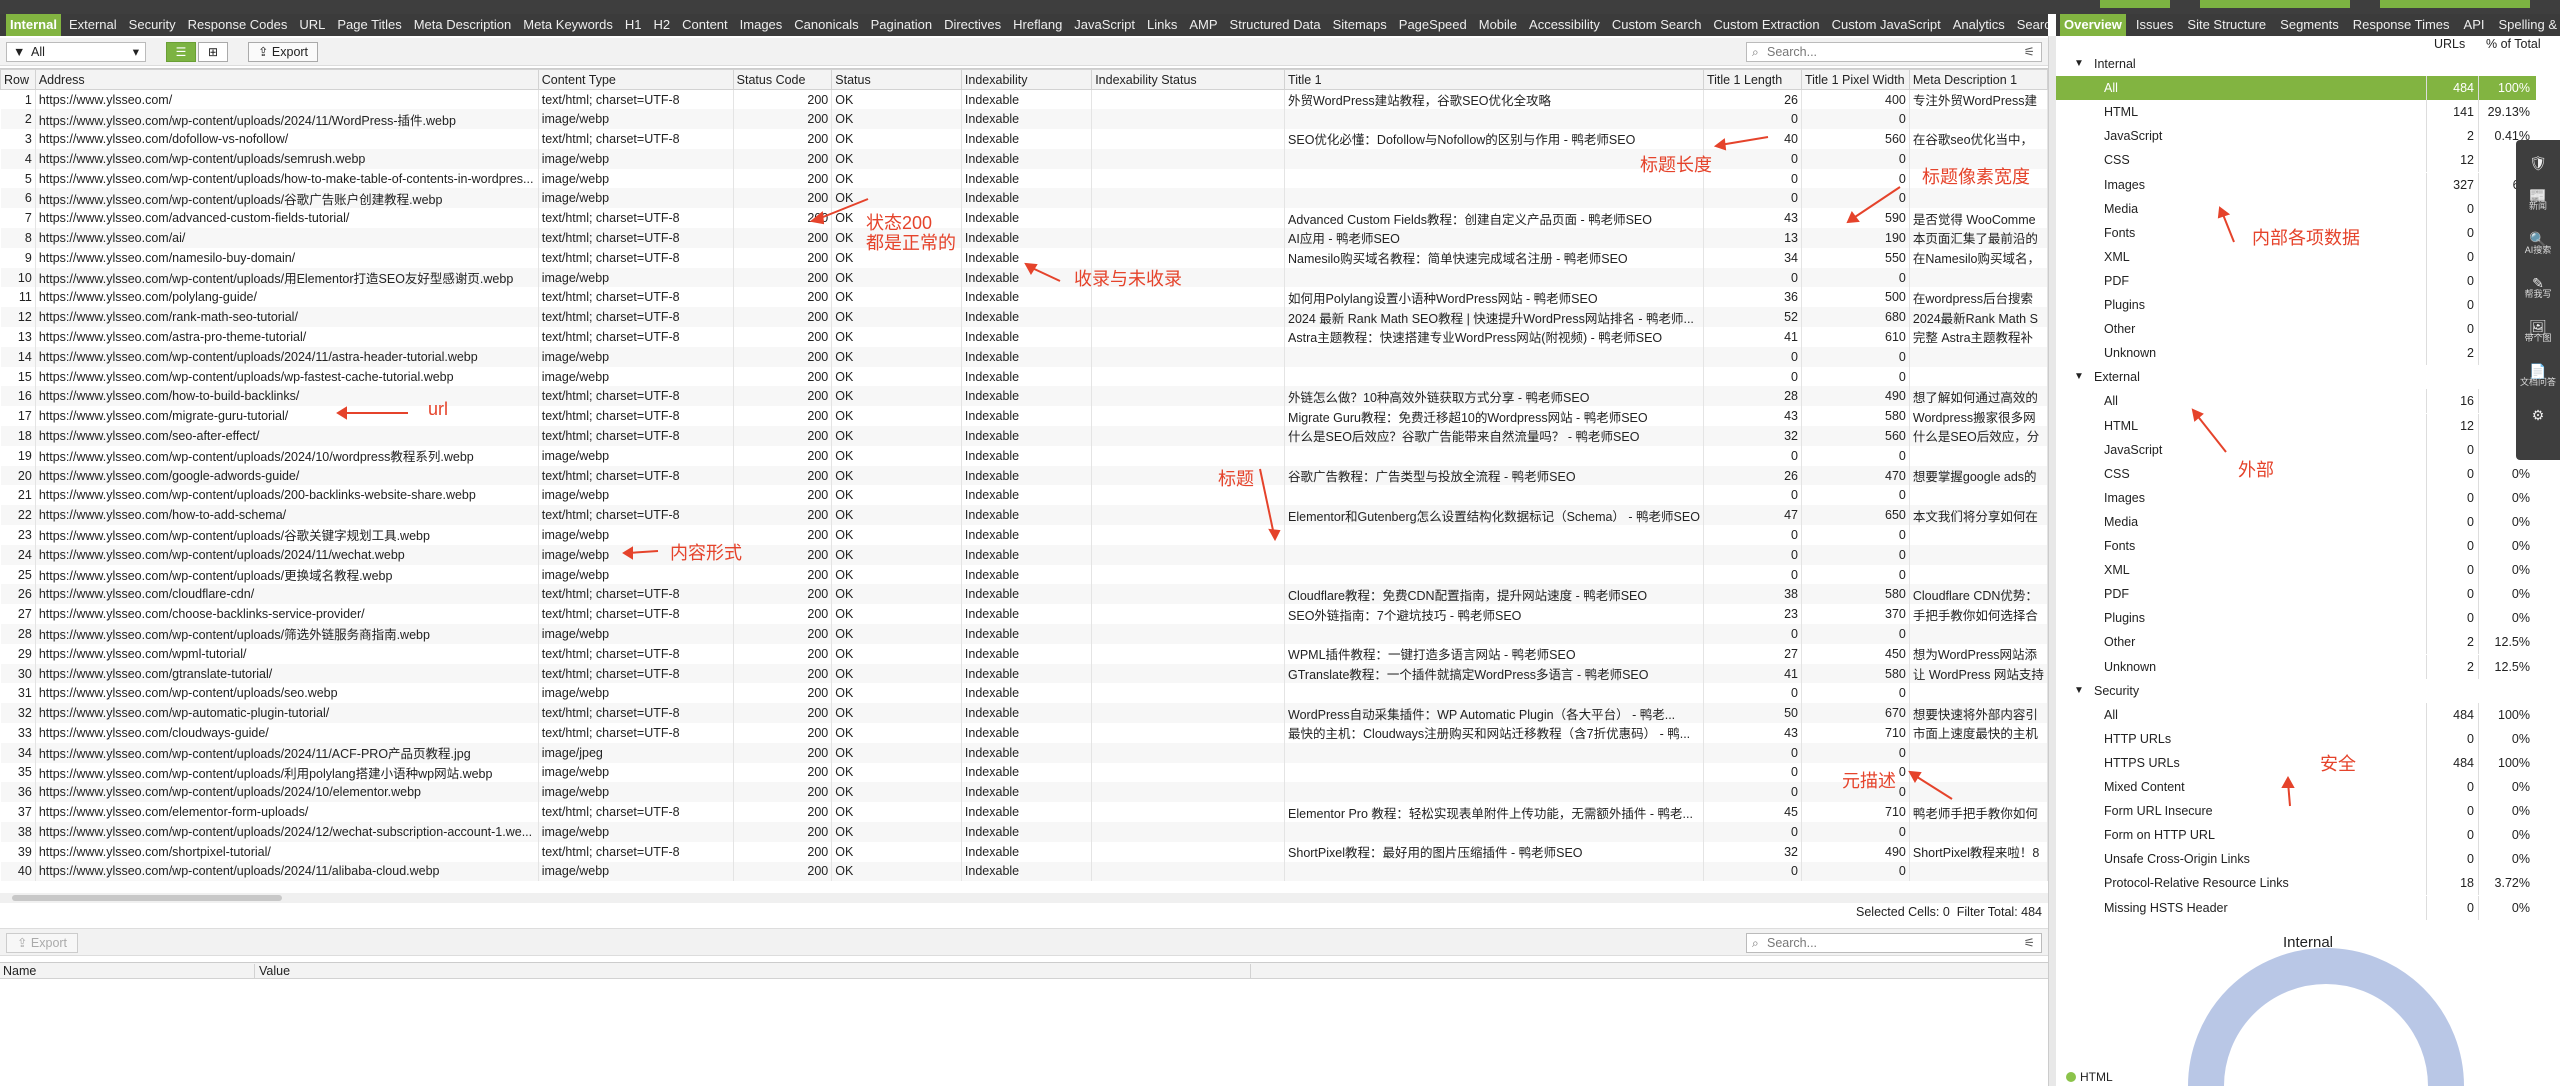 This screenshot has width=2560, height=1086. I want to click on right-tab-issues: Issues, so click(2155, 25).